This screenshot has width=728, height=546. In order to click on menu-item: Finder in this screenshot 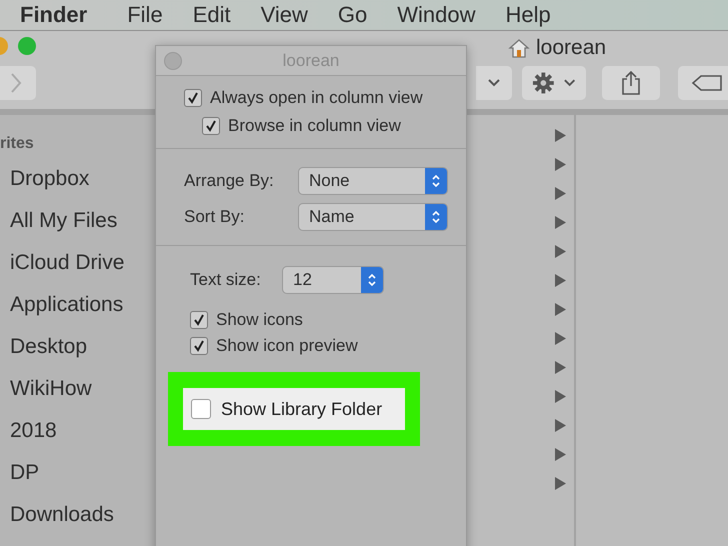, I will do `click(54, 15)`.